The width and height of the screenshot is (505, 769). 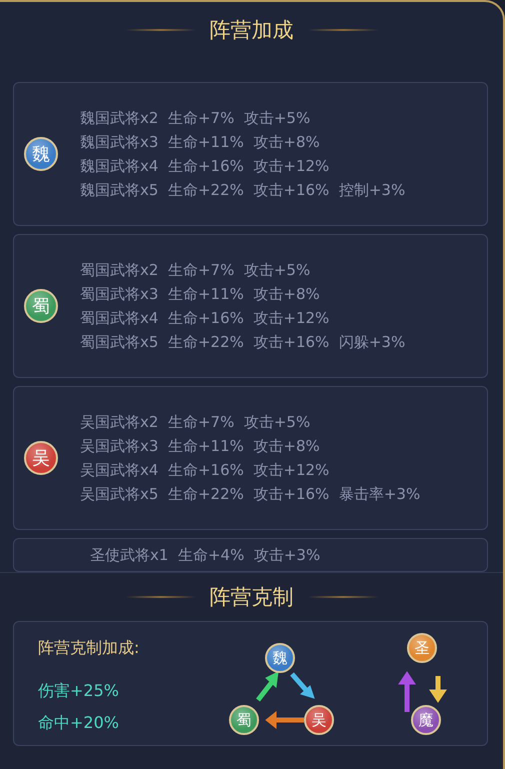 I want to click on bonus-line: 魏国武将x5 生命+22% 攻击+16% 控制+3%, so click(x=243, y=190).